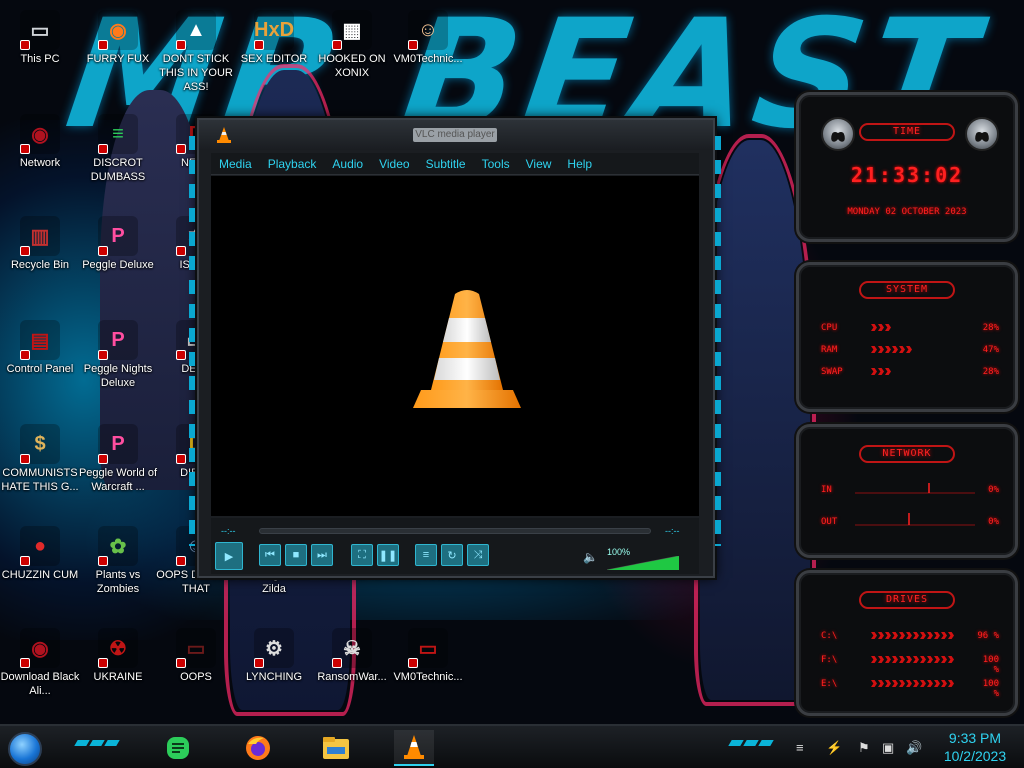 The width and height of the screenshot is (1024, 768). I want to click on menu-help: Help, so click(579, 164).